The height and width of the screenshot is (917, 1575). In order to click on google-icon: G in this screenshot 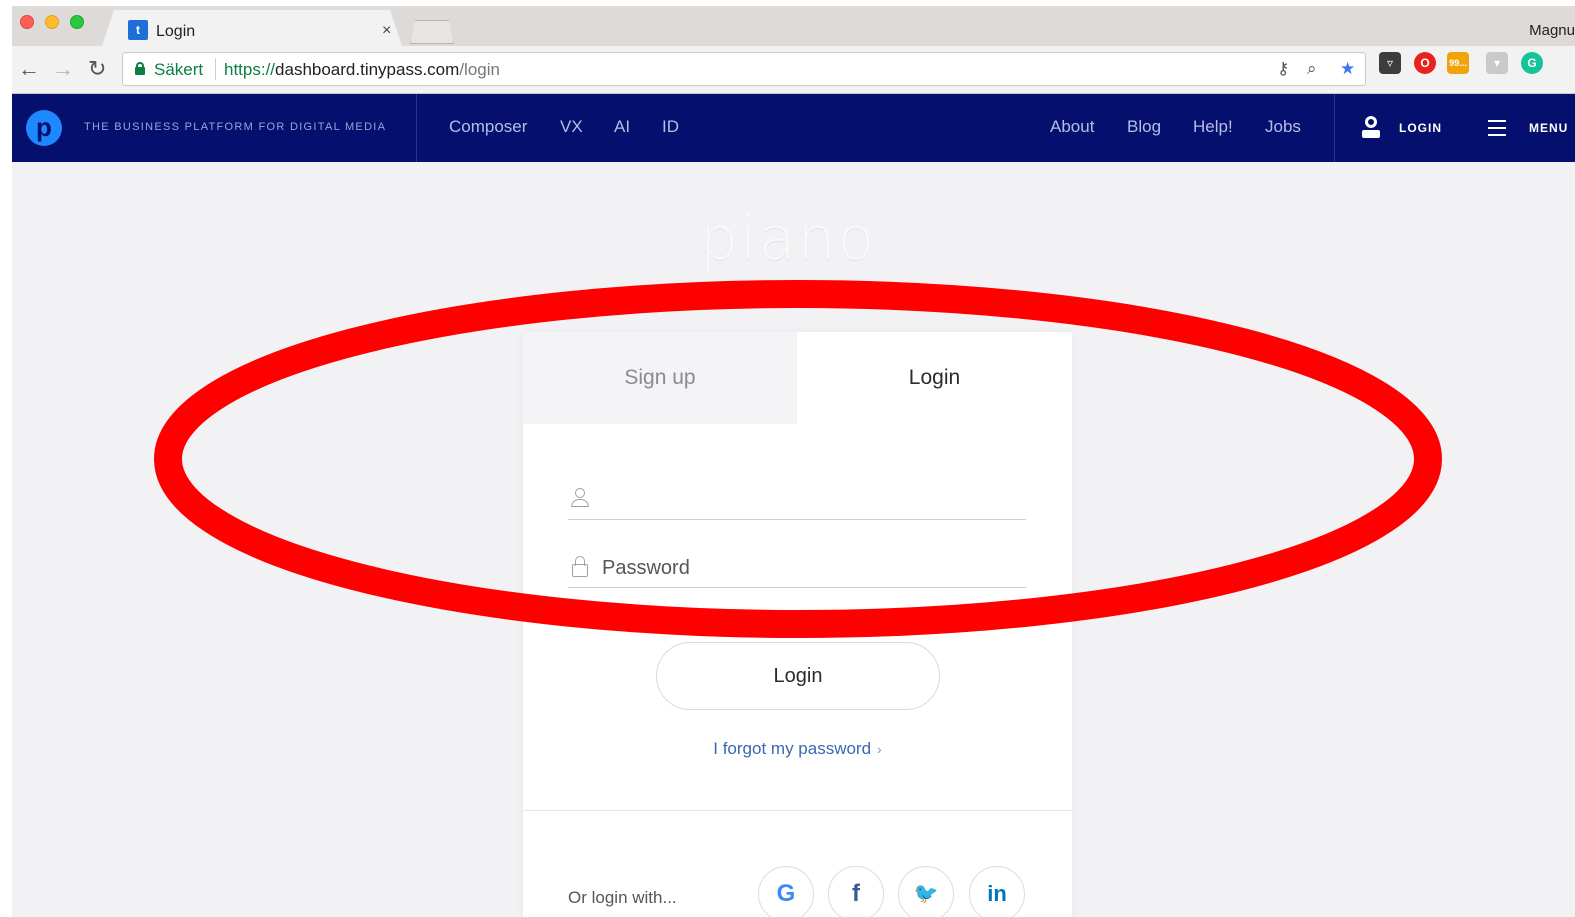, I will do `click(786, 891)`.